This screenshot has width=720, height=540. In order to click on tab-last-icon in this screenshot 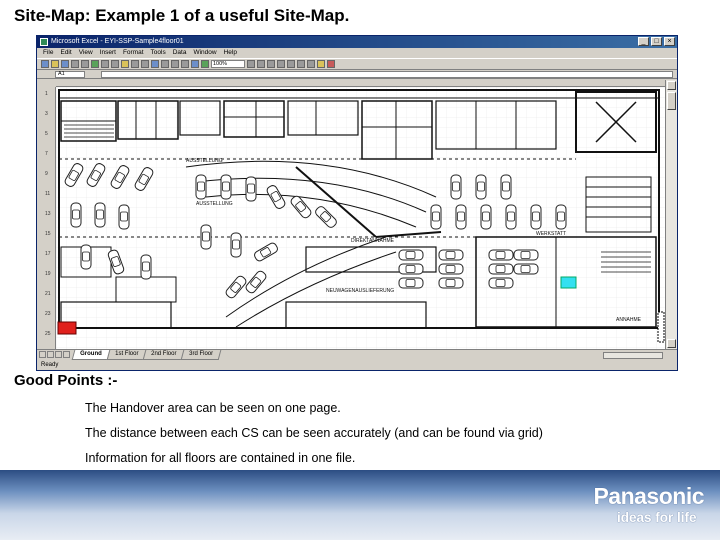, I will do `click(66, 354)`.